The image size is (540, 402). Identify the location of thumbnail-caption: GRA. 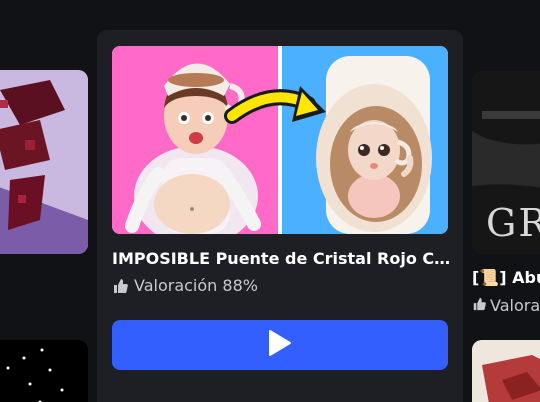
(513, 223).